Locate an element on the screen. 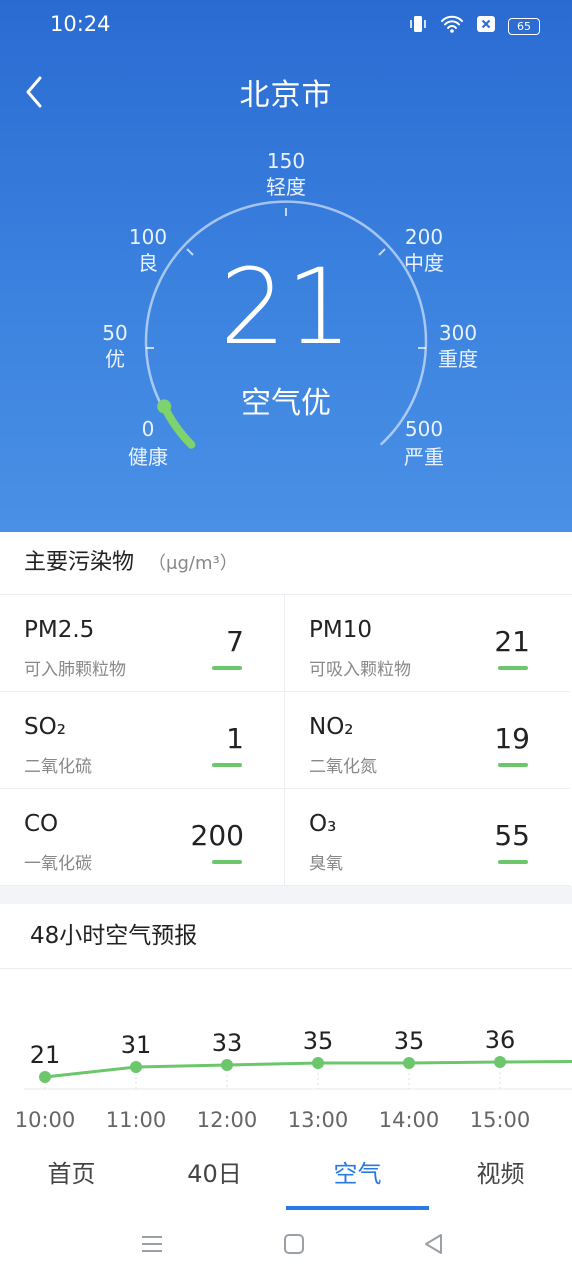  data-label: 33 is located at coordinates (227, 1043).